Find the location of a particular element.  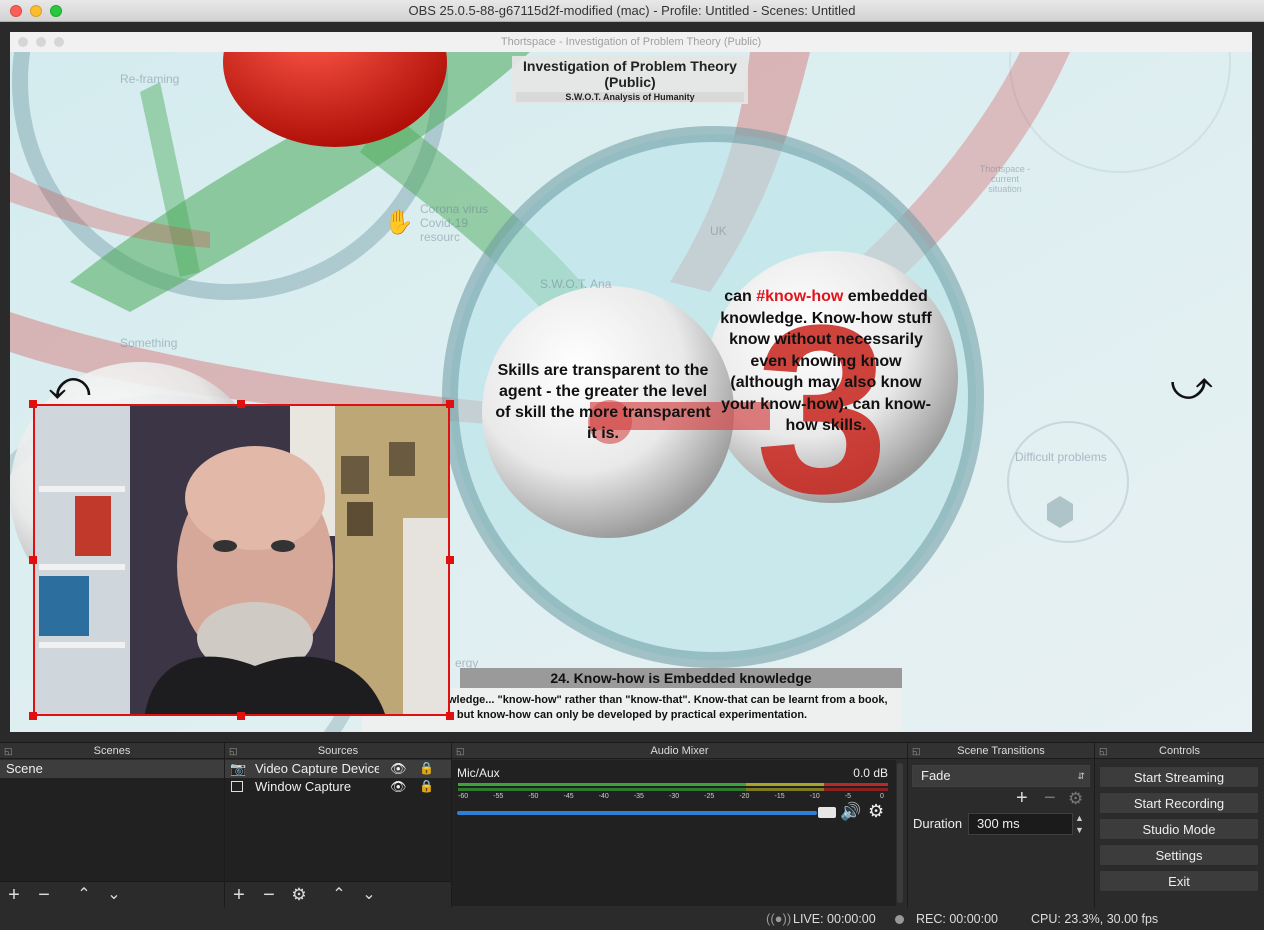

resize-handle-tr is located at coordinates (450, 404).